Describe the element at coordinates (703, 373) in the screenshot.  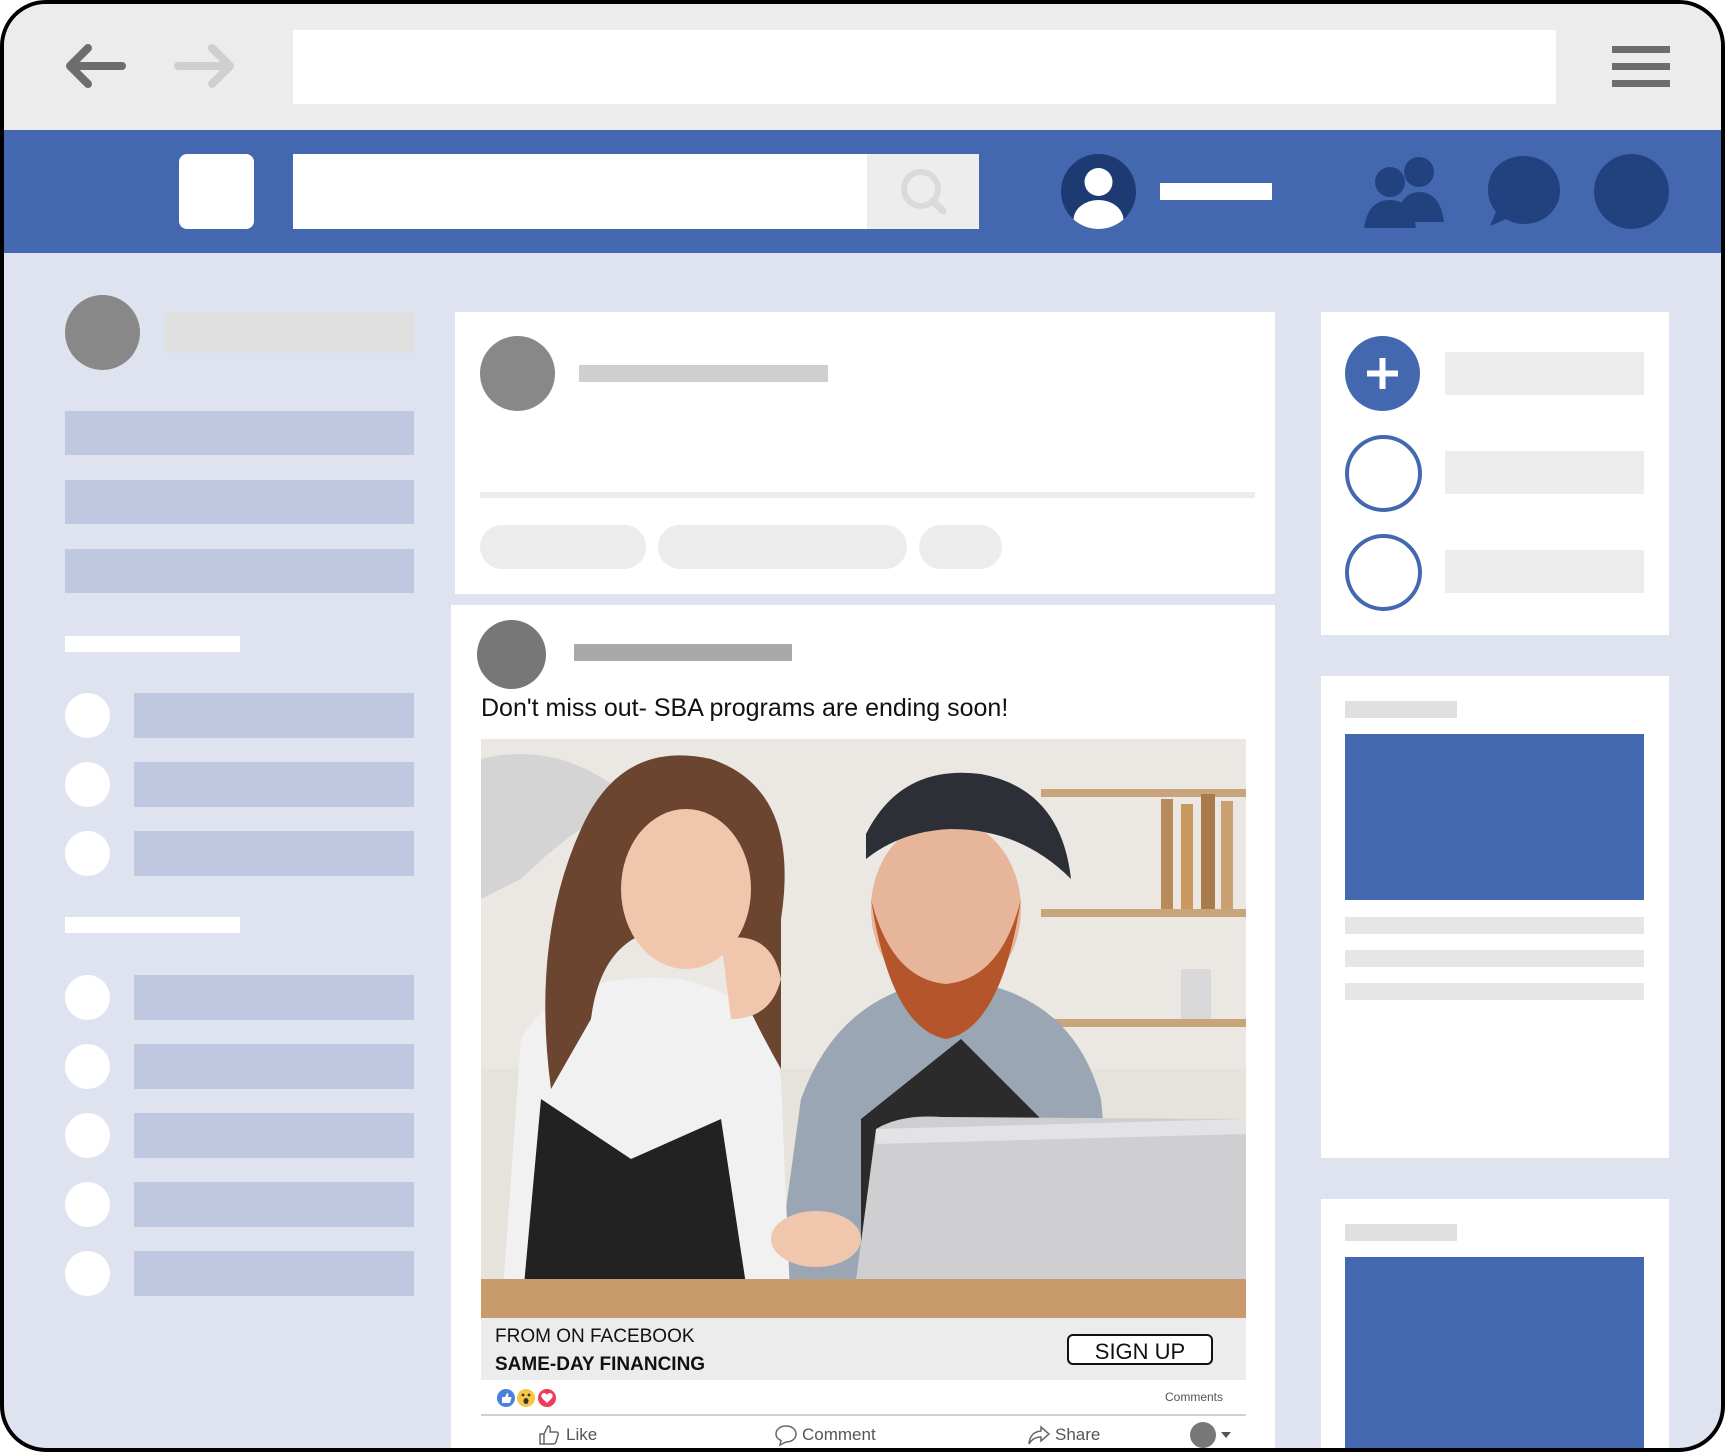
I see `composer-prompt-placeholder` at that location.